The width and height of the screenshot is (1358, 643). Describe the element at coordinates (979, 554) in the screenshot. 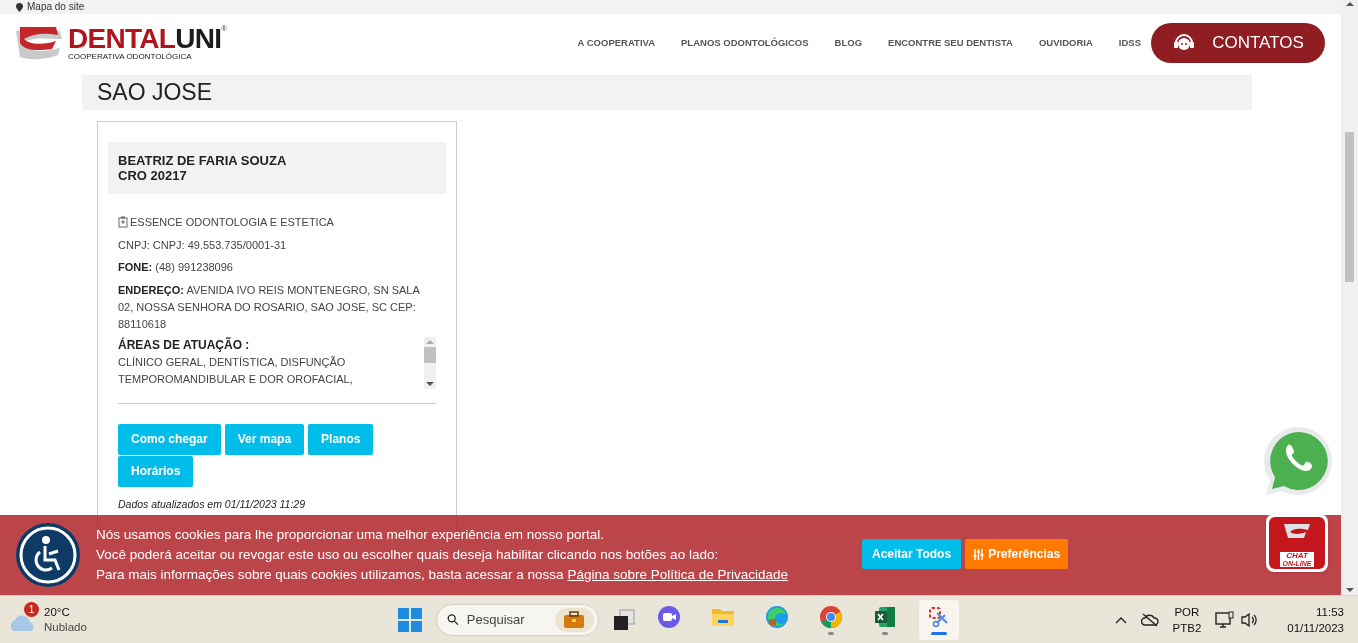

I see `sliders-icon` at that location.